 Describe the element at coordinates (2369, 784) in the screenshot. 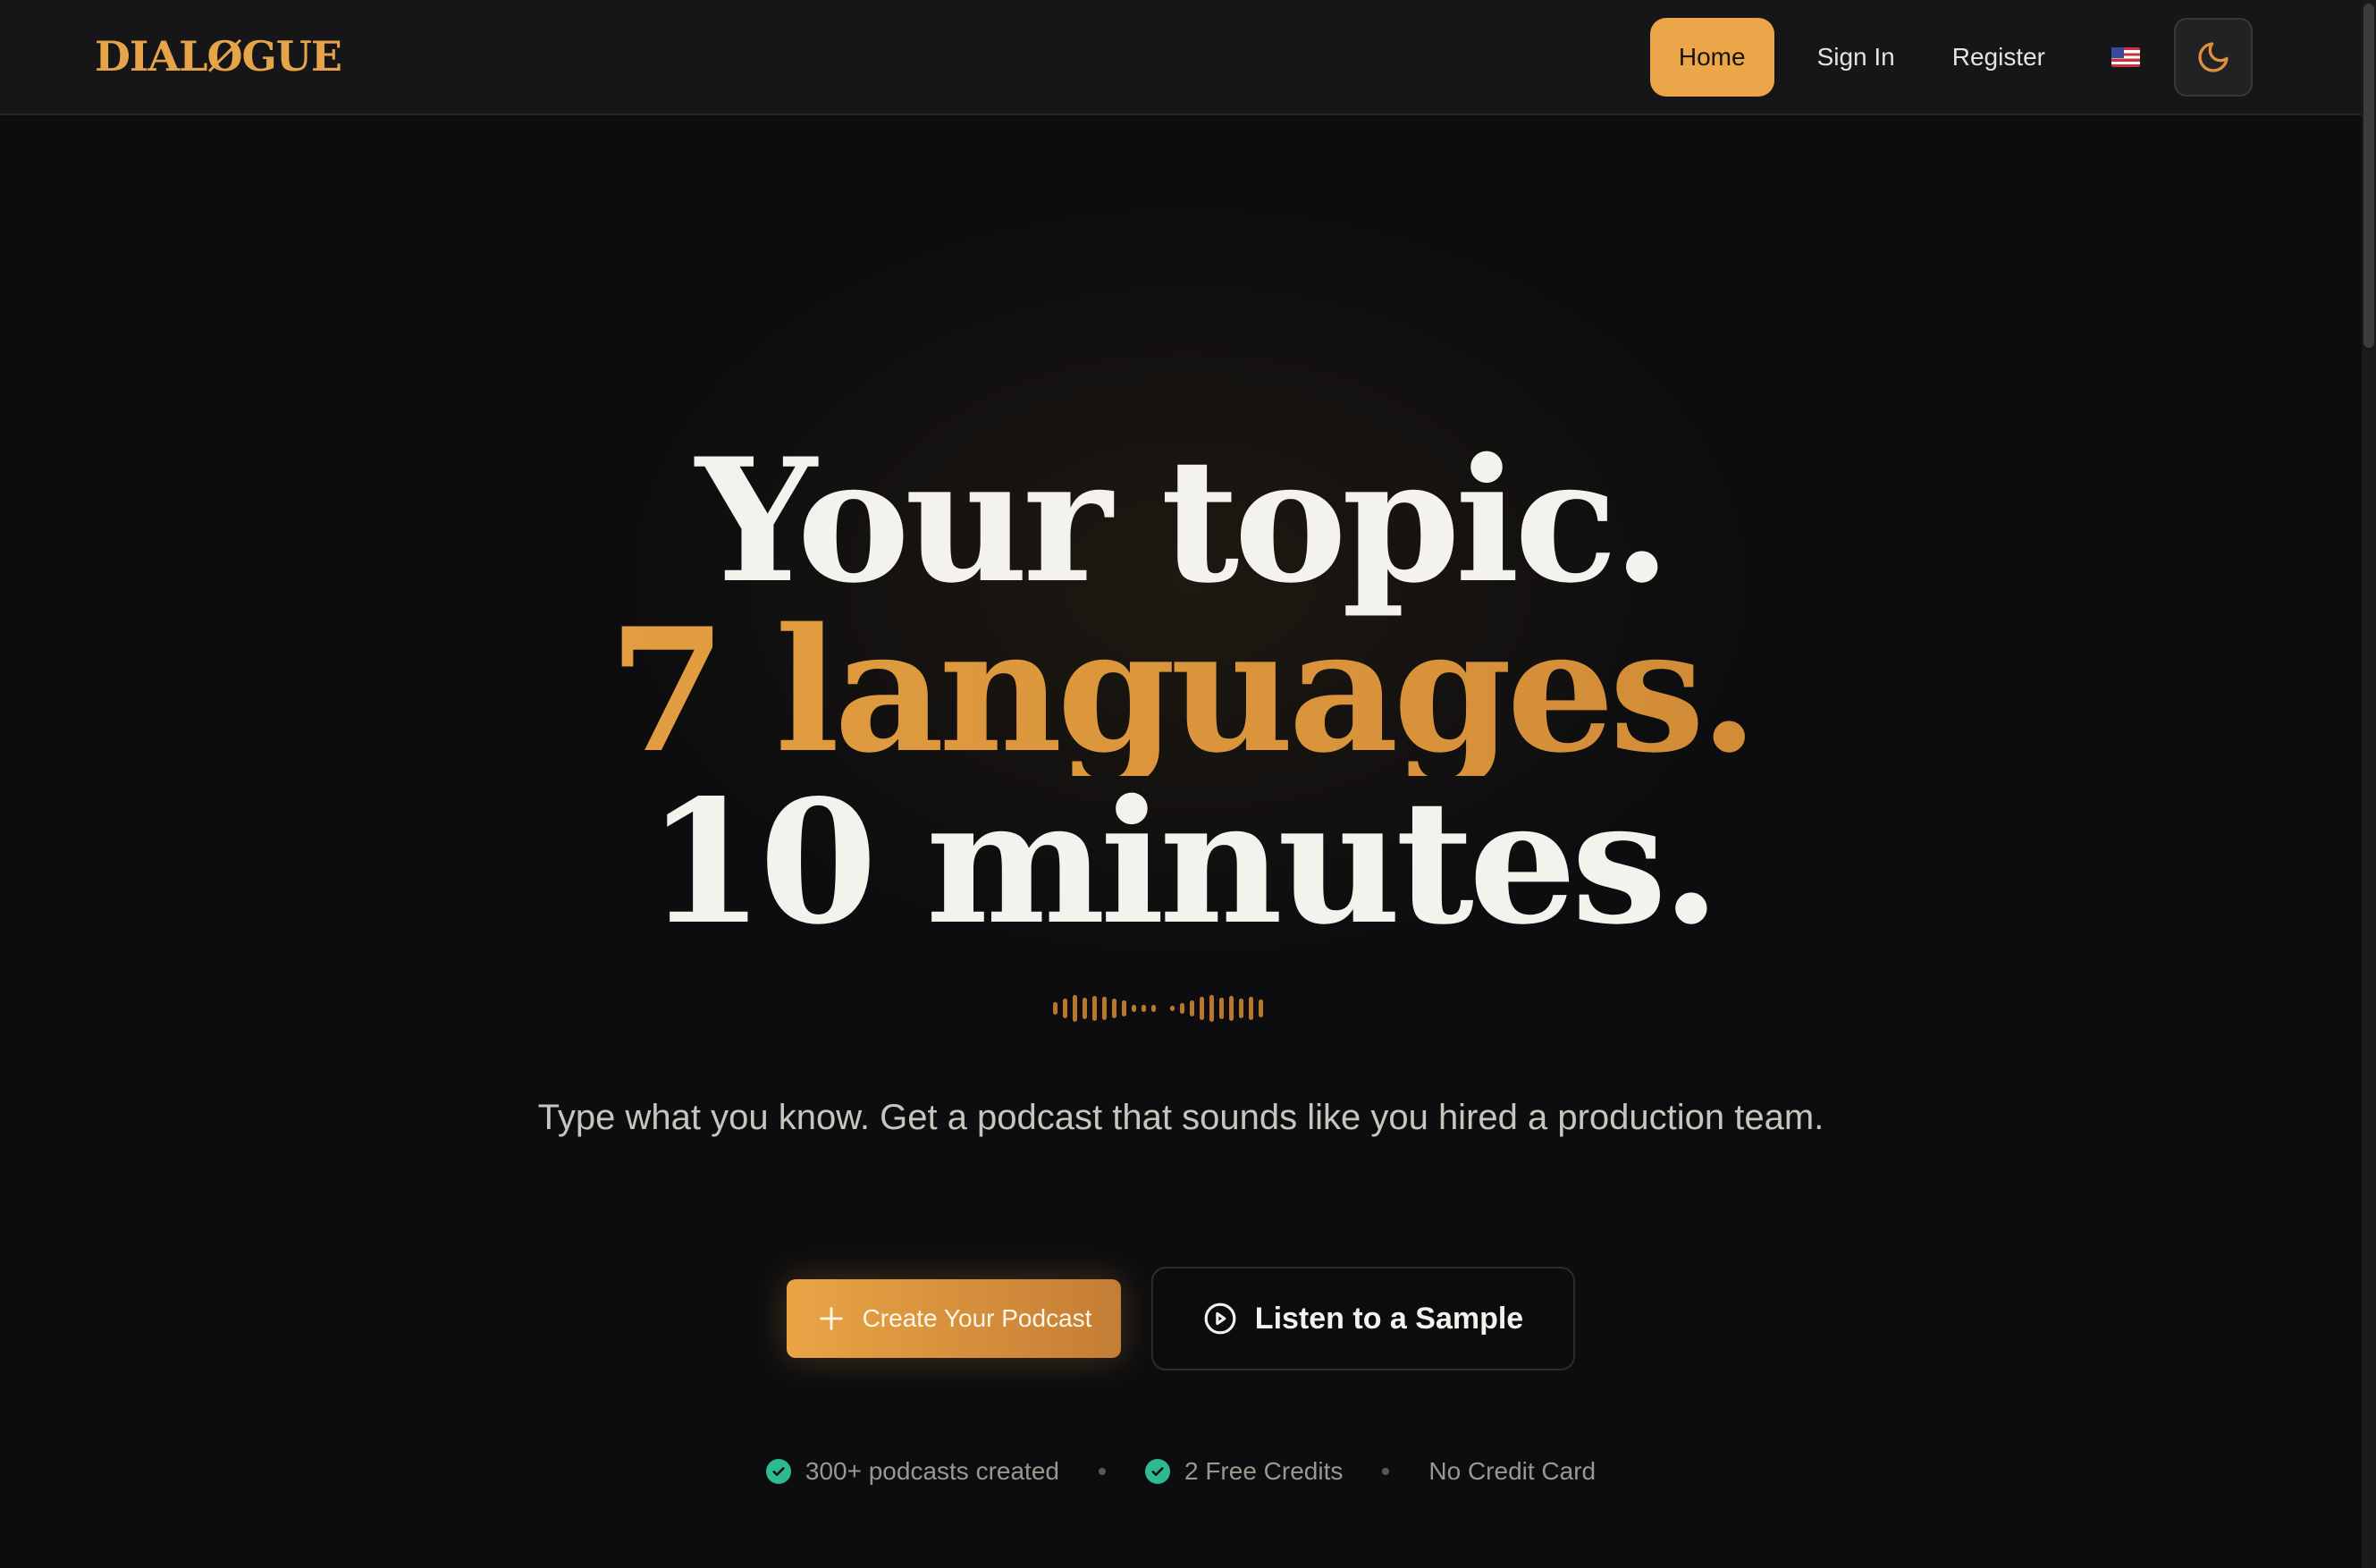

I see `page-scrollbar` at that location.